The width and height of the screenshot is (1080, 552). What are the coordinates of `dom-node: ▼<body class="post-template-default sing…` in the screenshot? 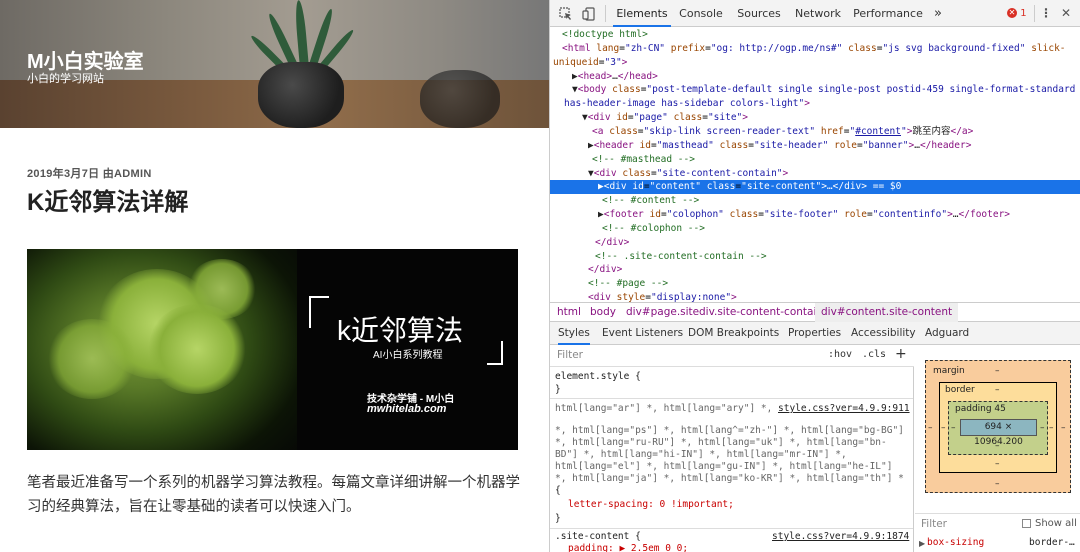 It's located at (823, 90).